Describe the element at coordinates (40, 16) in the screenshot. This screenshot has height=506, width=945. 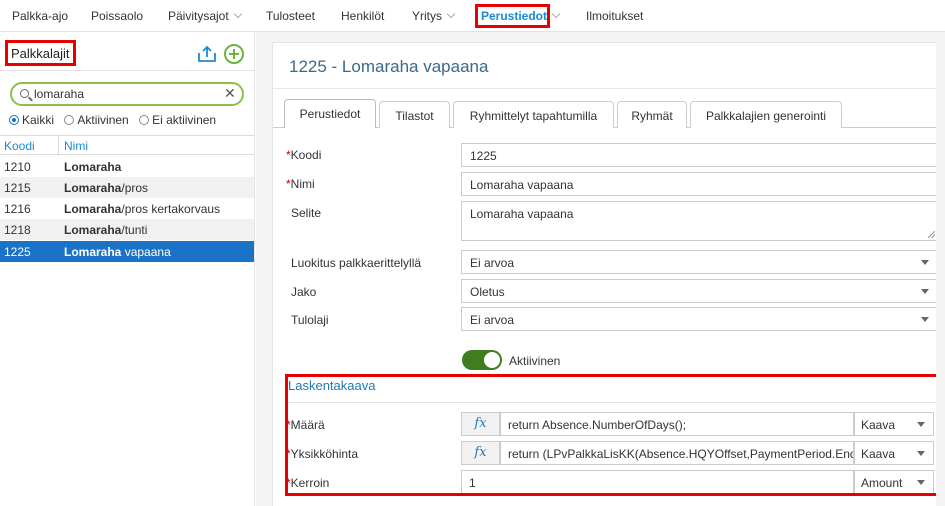
I see `nav-palkka-ajo: Palkka-ajo` at that location.